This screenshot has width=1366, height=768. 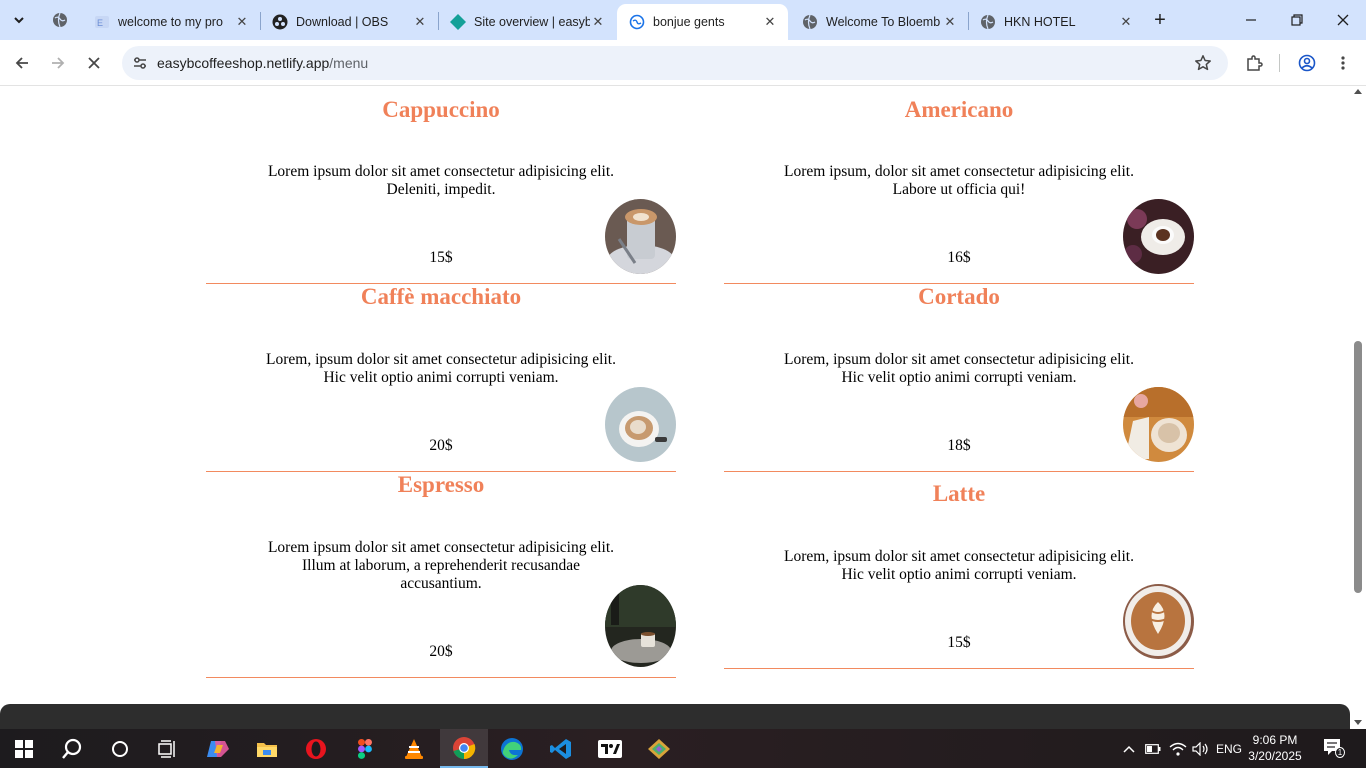 I want to click on wifi-icon, so click(x=1178, y=749).